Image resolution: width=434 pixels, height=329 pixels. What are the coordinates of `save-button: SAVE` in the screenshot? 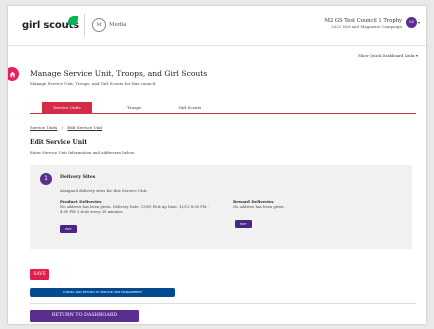 It's located at (39, 274).